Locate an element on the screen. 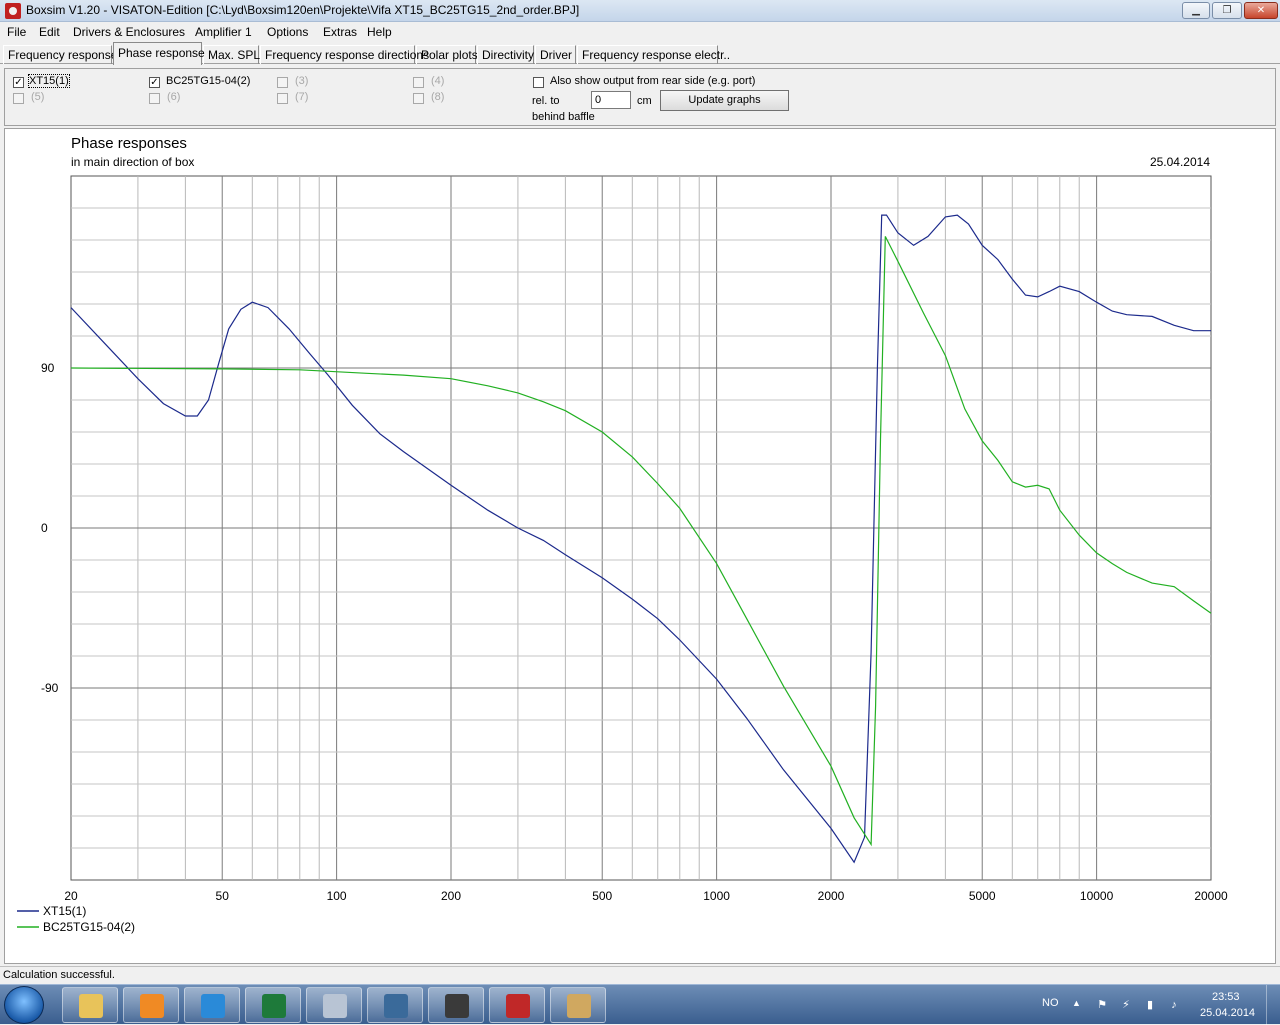  tab-frequency-response-directions: Frequency response directions is located at coordinates (344, 54).